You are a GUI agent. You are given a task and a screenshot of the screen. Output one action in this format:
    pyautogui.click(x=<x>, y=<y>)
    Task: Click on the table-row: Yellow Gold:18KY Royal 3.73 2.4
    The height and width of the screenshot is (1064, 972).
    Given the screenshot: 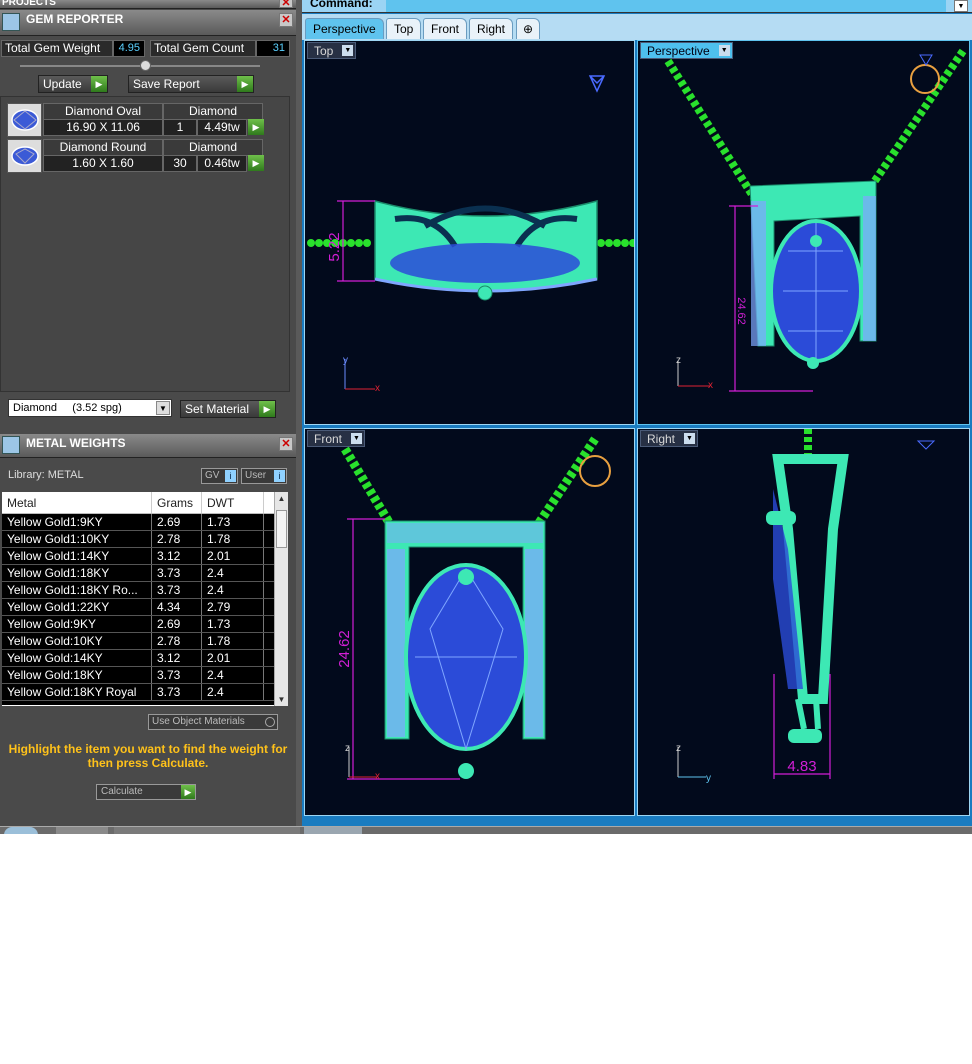 What is the action you would take?
    pyautogui.click(x=145, y=692)
    